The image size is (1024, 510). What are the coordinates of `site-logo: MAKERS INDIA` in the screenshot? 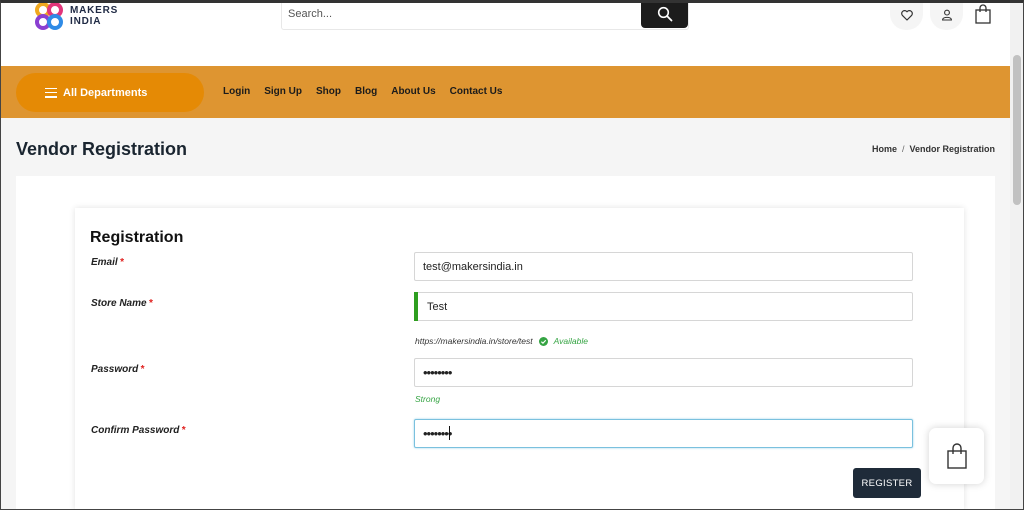 It's located at (82, 18).